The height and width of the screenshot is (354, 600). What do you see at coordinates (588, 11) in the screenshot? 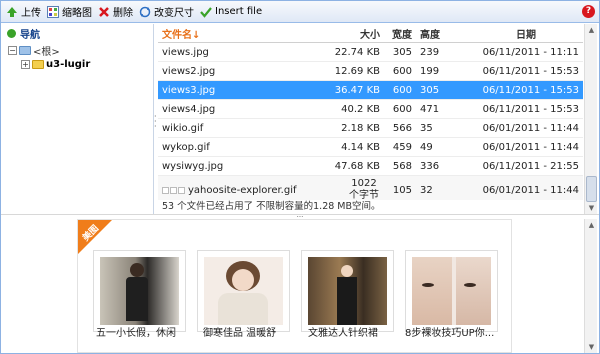
I see `help-icon: ?` at bounding box center [588, 11].